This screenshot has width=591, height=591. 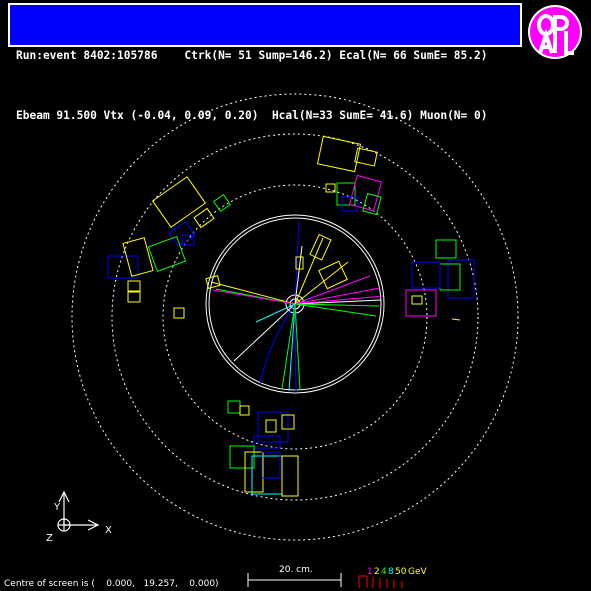 I want to click on z-axis-label: Z, so click(x=49, y=538).